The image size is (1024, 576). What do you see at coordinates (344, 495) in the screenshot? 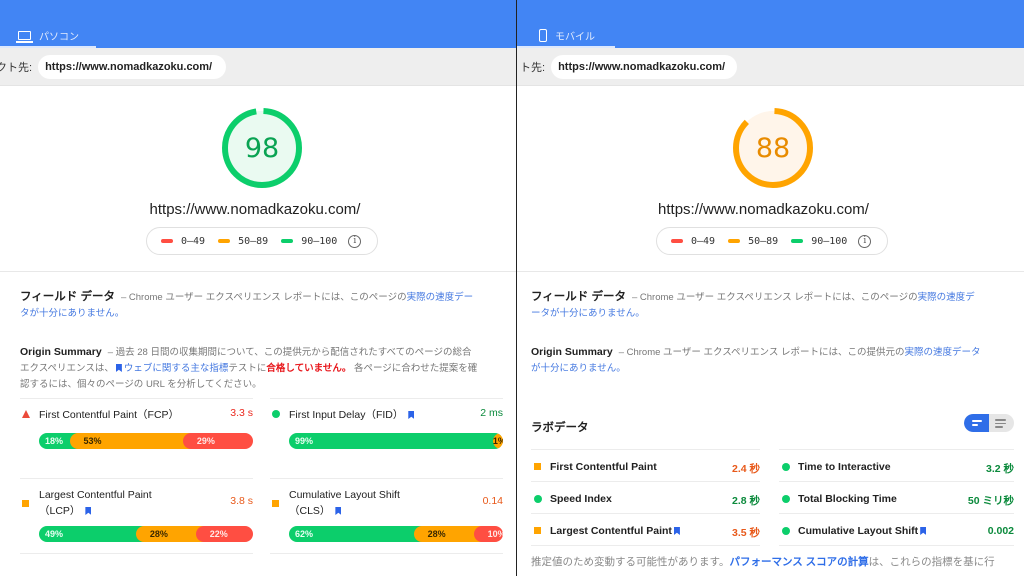
I see `metric-name-text: Cumulative Layout Shift` at bounding box center [344, 495].